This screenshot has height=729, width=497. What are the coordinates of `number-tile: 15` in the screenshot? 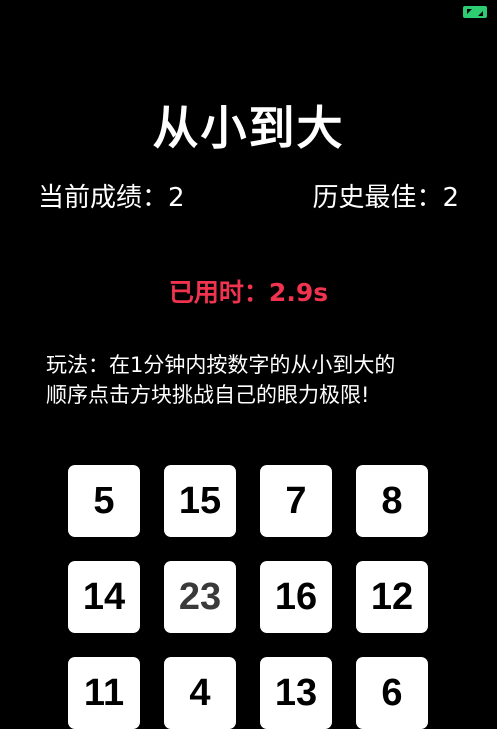 It's located at (200, 501).